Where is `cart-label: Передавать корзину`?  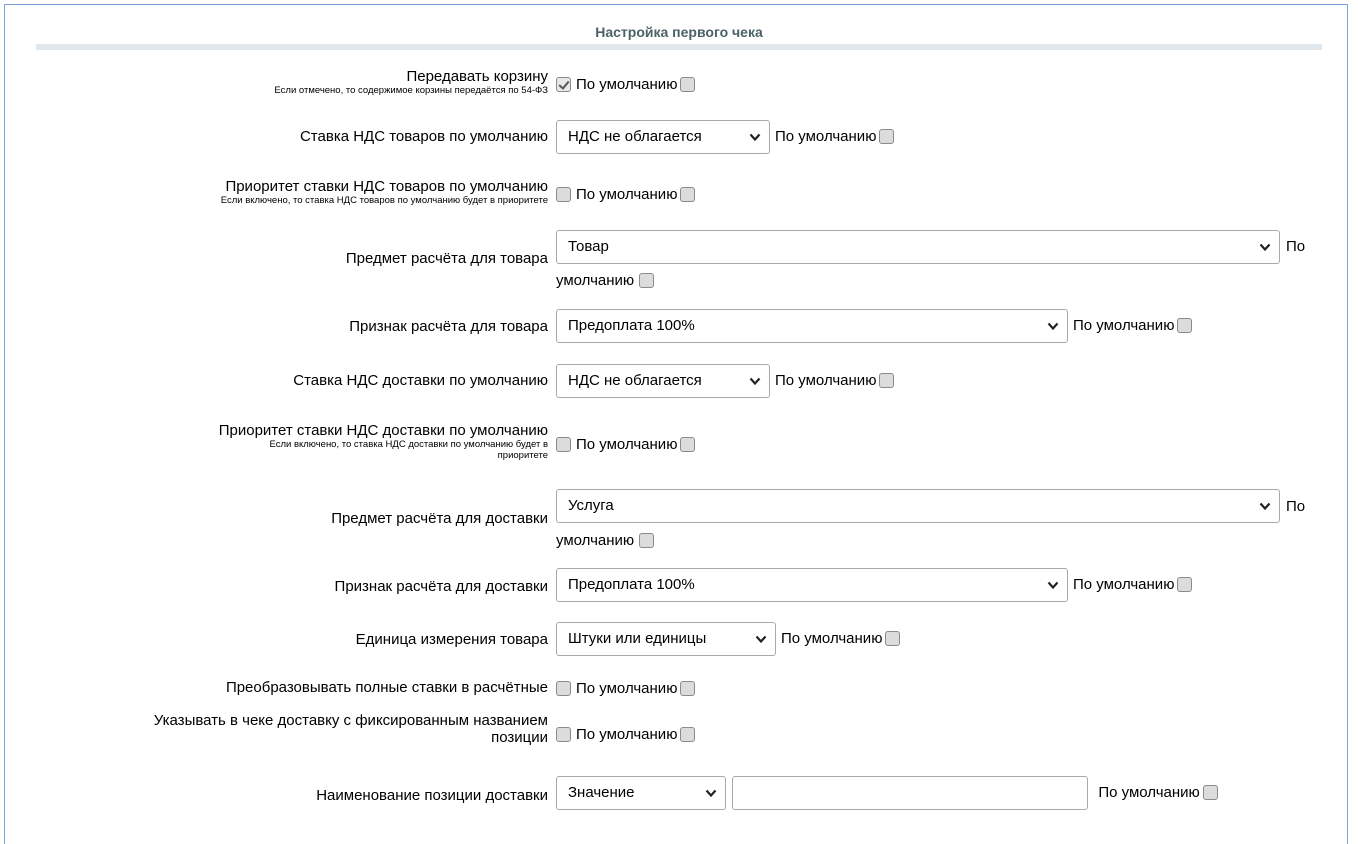
cart-label: Передавать корзину is located at coordinates (477, 76).